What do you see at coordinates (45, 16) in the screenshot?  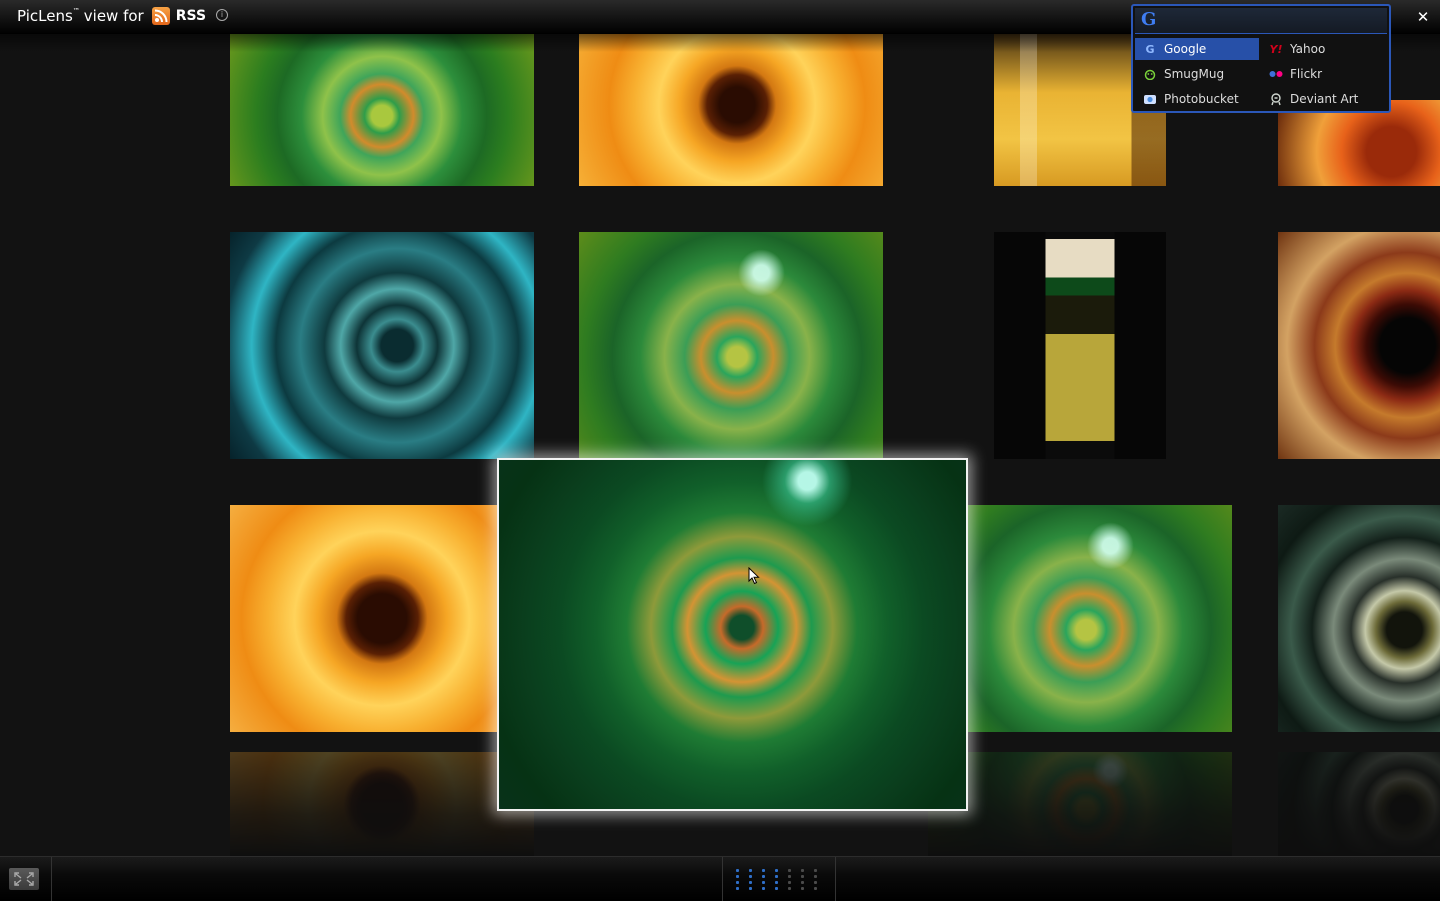 I see `app-name: PicLens` at bounding box center [45, 16].